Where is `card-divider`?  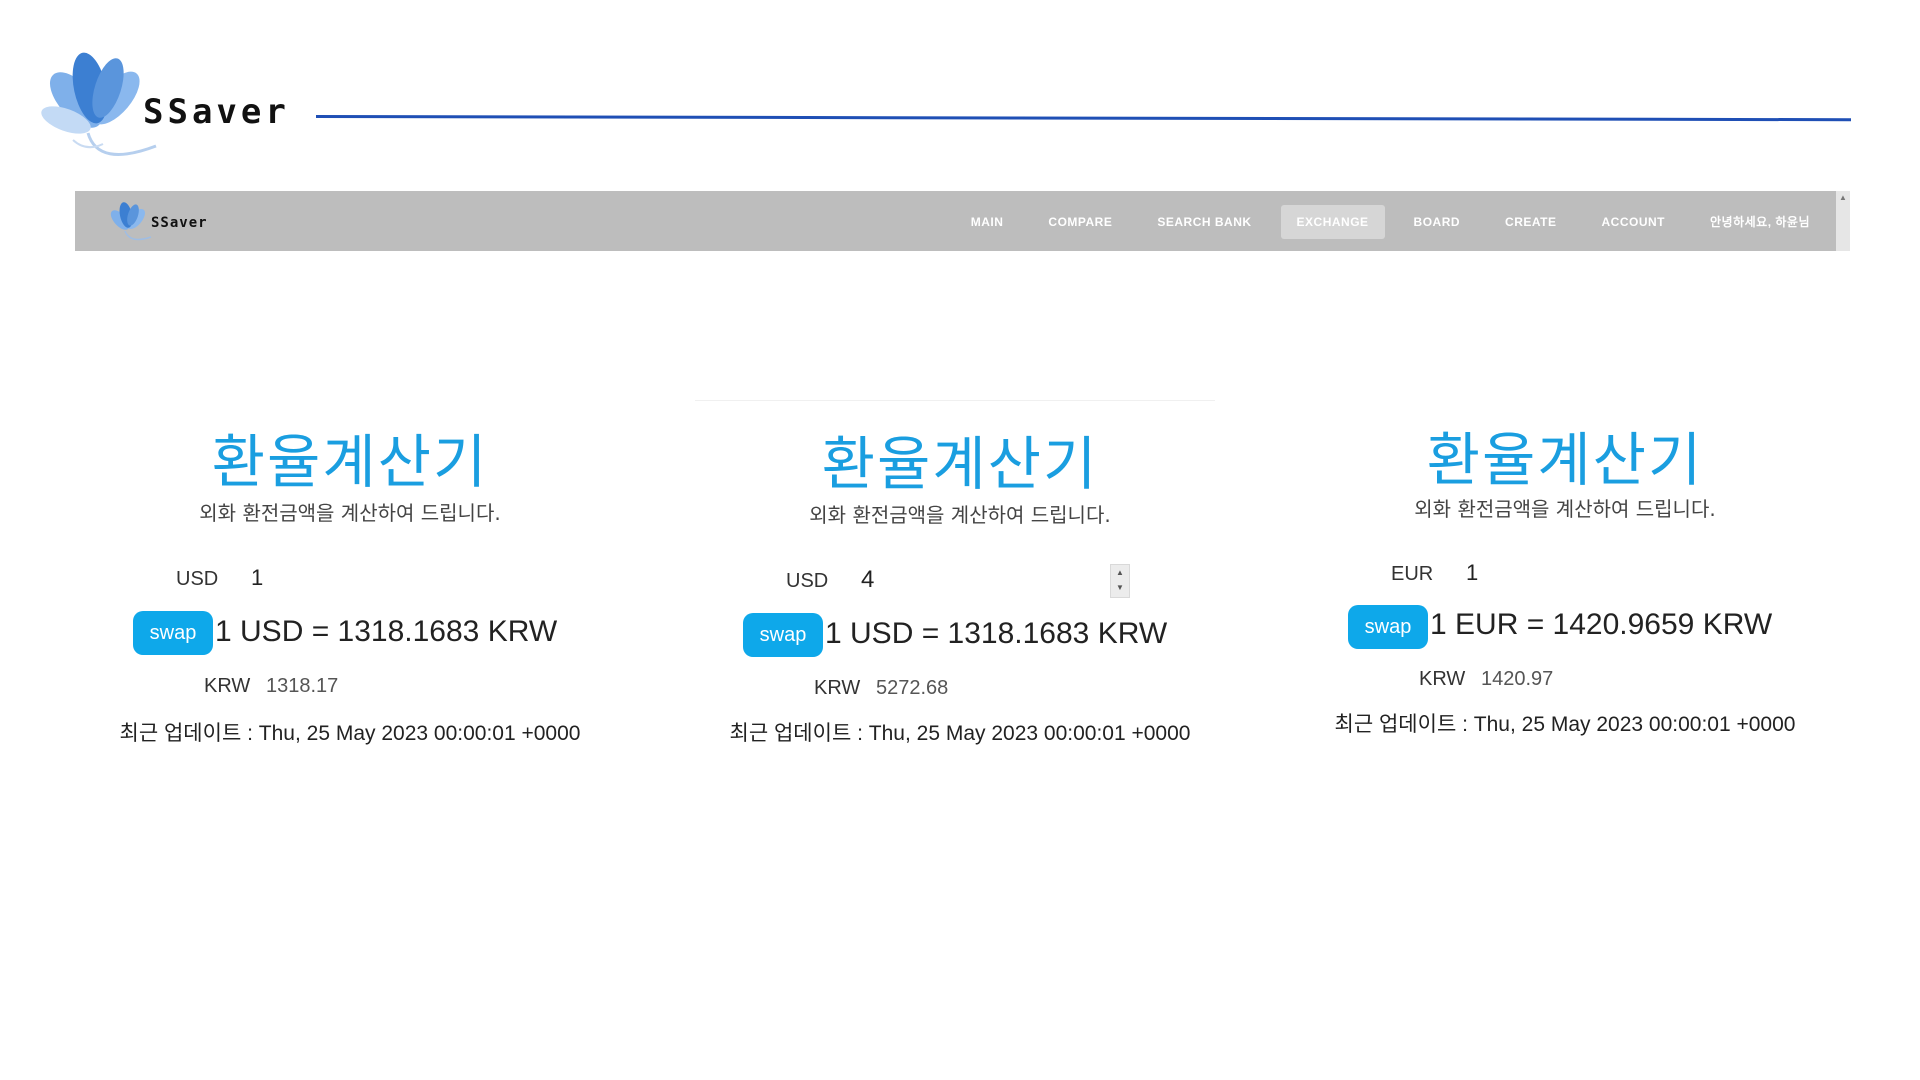 card-divider is located at coordinates (955, 400).